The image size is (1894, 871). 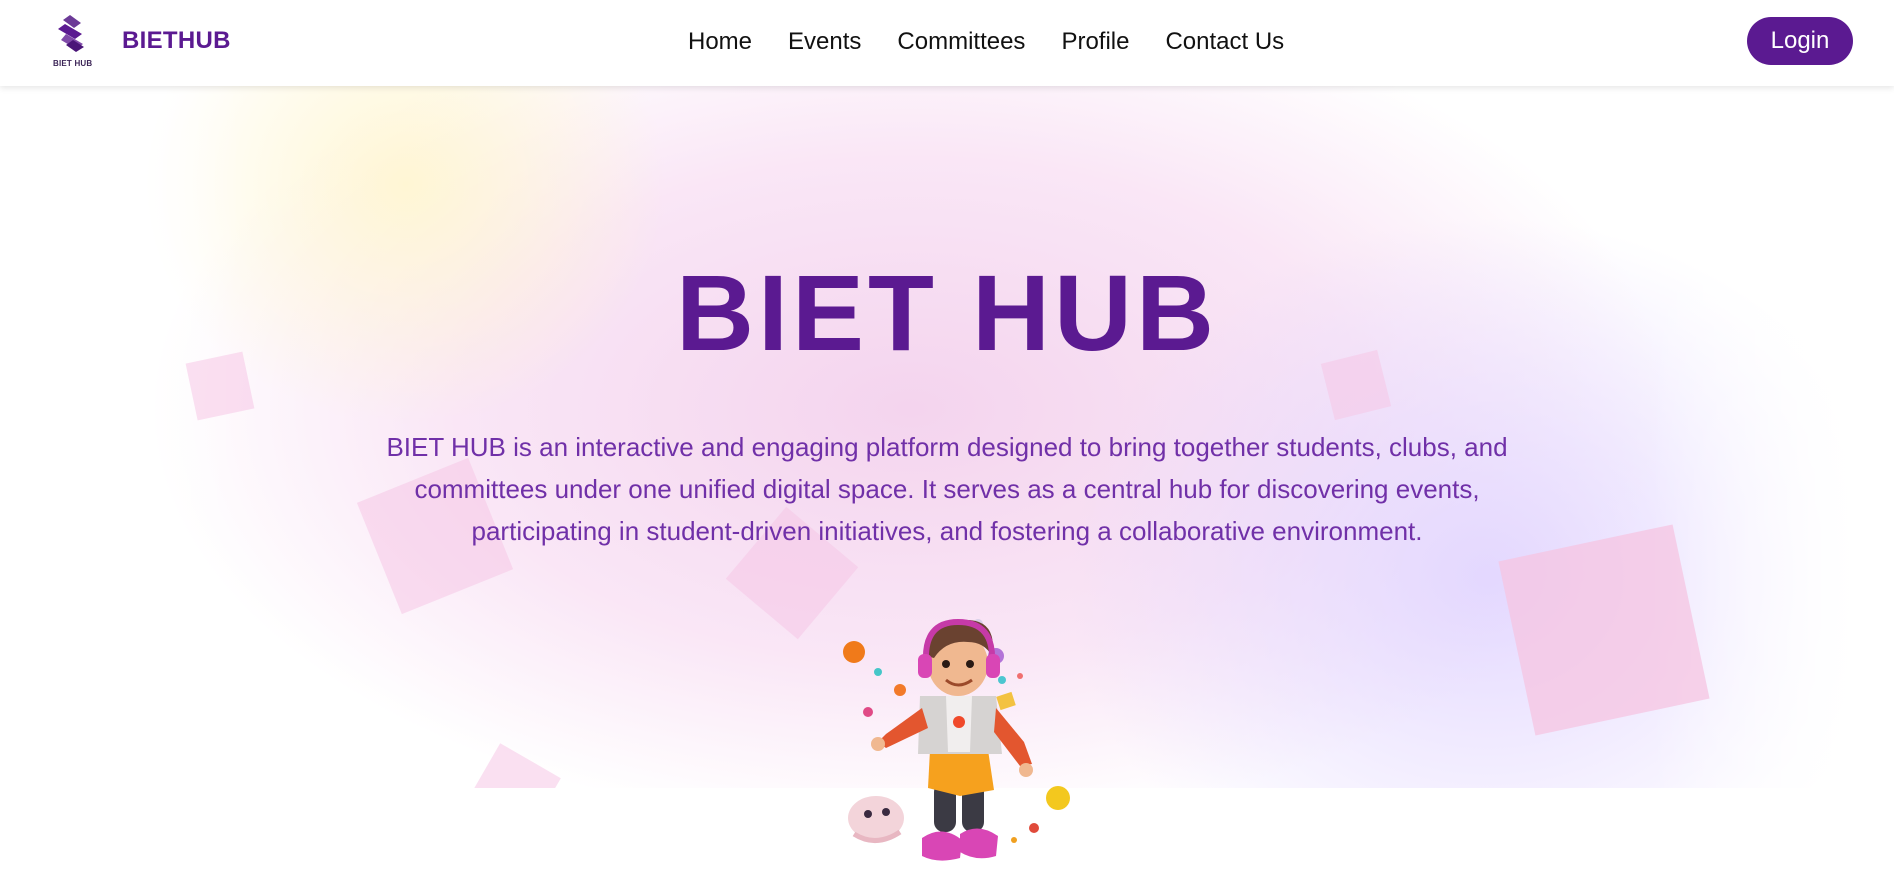 I want to click on login-button: Login, so click(x=1800, y=41).